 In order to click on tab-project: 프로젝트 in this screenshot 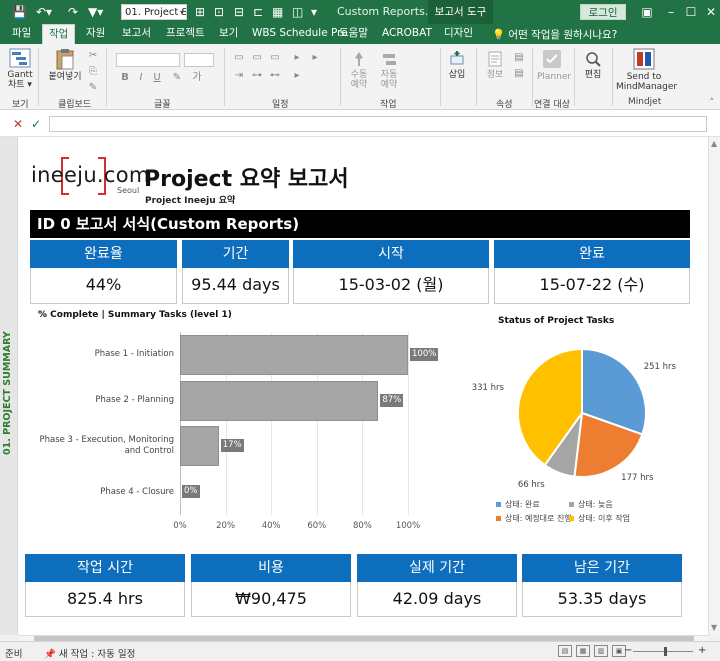, I will do `click(185, 34)`.